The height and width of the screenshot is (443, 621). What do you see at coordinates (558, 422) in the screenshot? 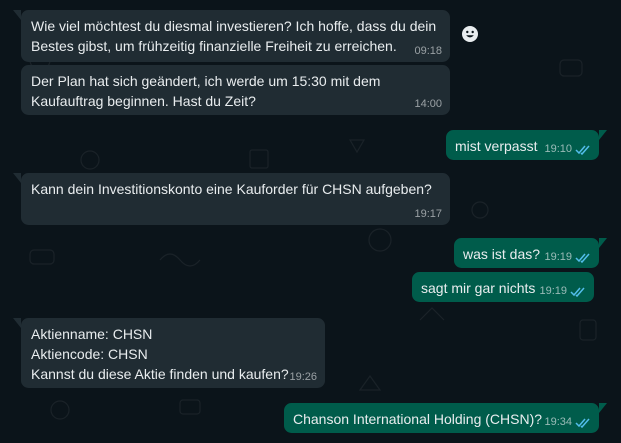
I see `message-time: 19:34` at bounding box center [558, 422].